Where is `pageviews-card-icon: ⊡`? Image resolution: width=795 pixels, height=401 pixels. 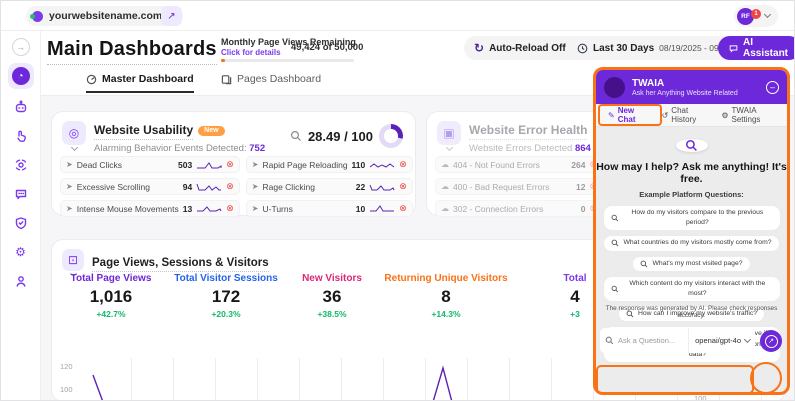
pageviews-card-icon: ⊡ is located at coordinates (73, 260).